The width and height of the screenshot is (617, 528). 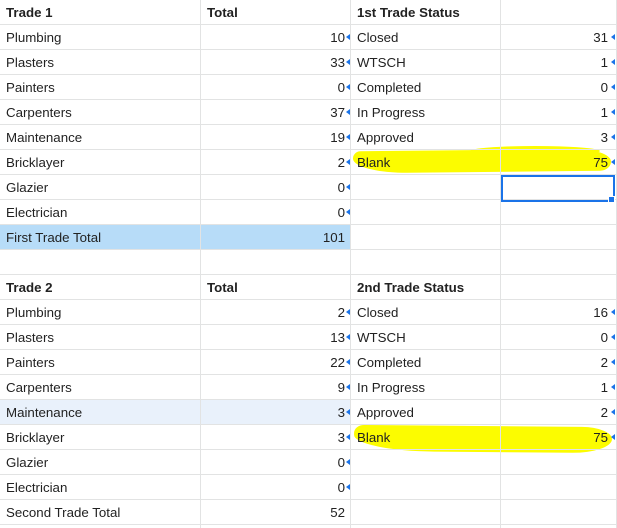 What do you see at coordinates (558, 188) in the screenshot?
I see `active-cell-selection` at bounding box center [558, 188].